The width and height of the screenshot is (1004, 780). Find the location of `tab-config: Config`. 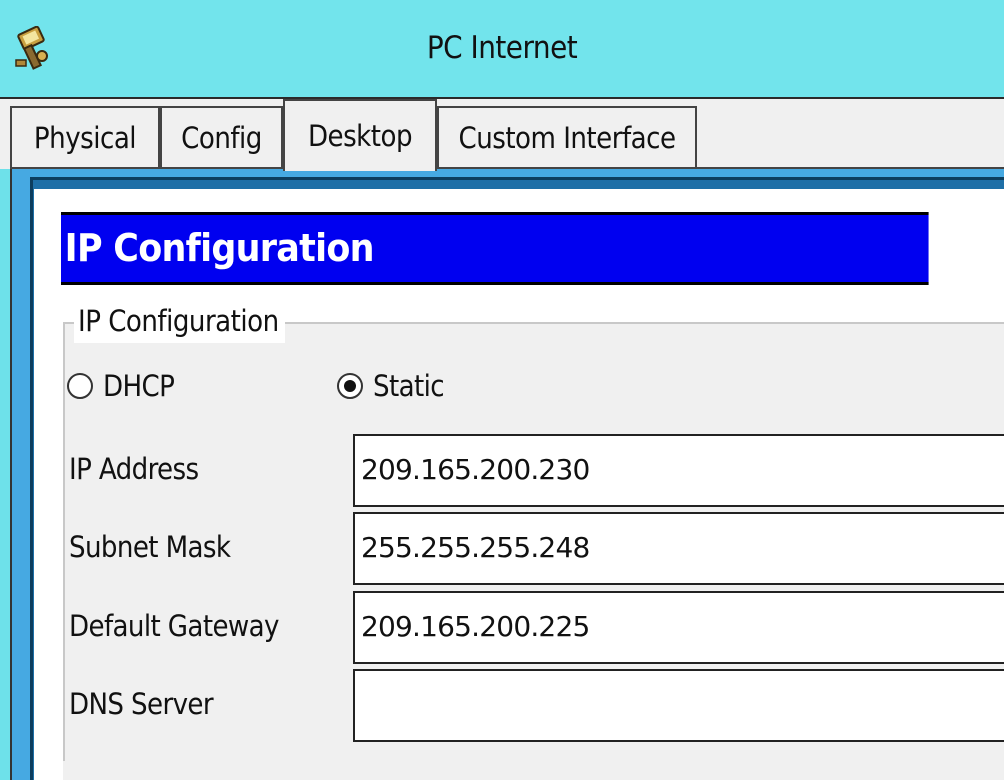

tab-config: Config is located at coordinates (221, 137).